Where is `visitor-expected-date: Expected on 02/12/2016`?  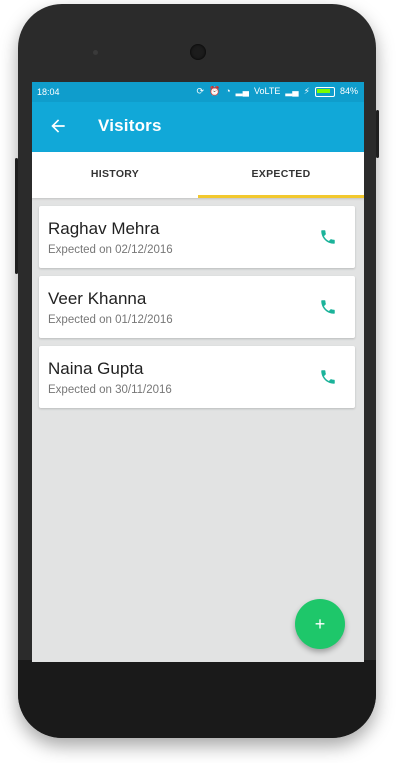 visitor-expected-date: Expected on 02/12/2016 is located at coordinates (110, 250).